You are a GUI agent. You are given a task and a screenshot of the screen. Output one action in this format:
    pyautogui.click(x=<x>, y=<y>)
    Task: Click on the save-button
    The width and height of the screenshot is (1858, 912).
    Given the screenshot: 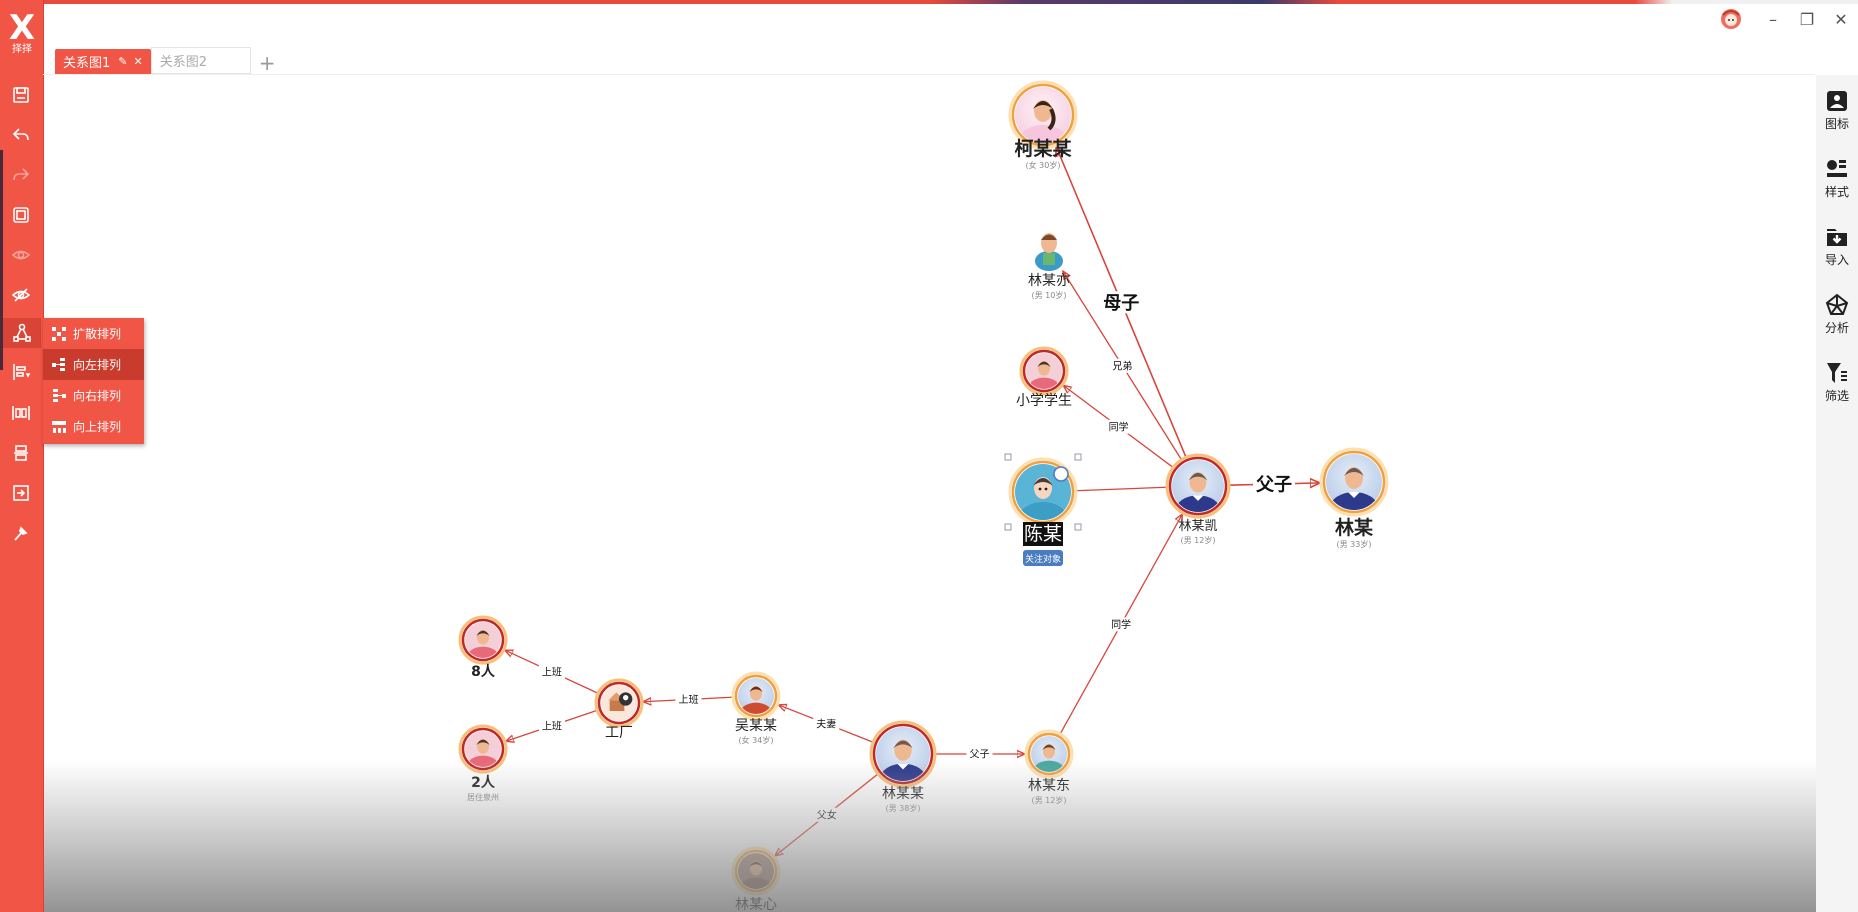 What is the action you would take?
    pyautogui.click(x=21, y=95)
    